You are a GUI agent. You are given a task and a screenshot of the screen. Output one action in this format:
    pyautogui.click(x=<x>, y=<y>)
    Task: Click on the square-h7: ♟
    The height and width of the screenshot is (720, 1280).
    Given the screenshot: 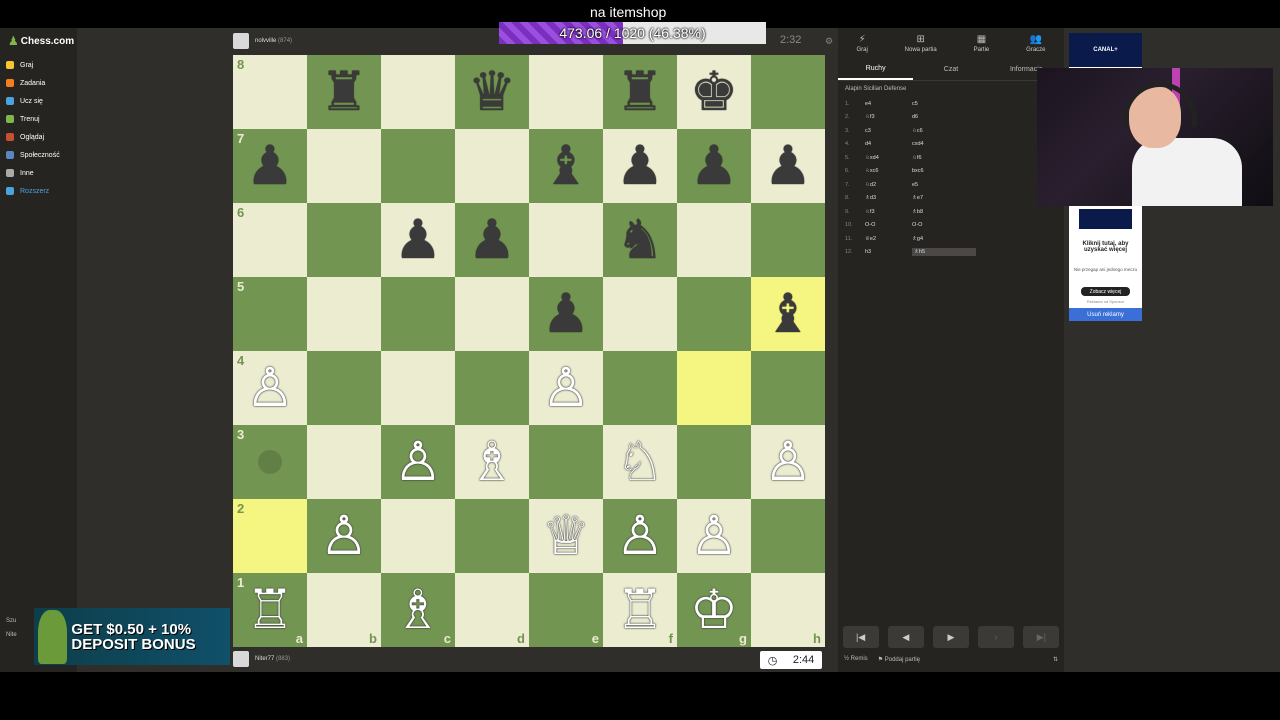 What is the action you would take?
    pyautogui.click(x=788, y=166)
    